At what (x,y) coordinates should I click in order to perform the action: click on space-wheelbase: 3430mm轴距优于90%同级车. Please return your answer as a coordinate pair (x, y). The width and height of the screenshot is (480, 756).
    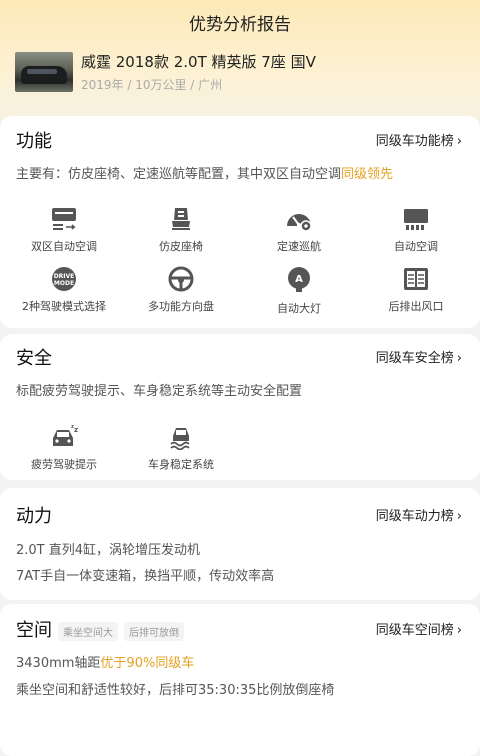
    Looking at the image, I should click on (105, 661).